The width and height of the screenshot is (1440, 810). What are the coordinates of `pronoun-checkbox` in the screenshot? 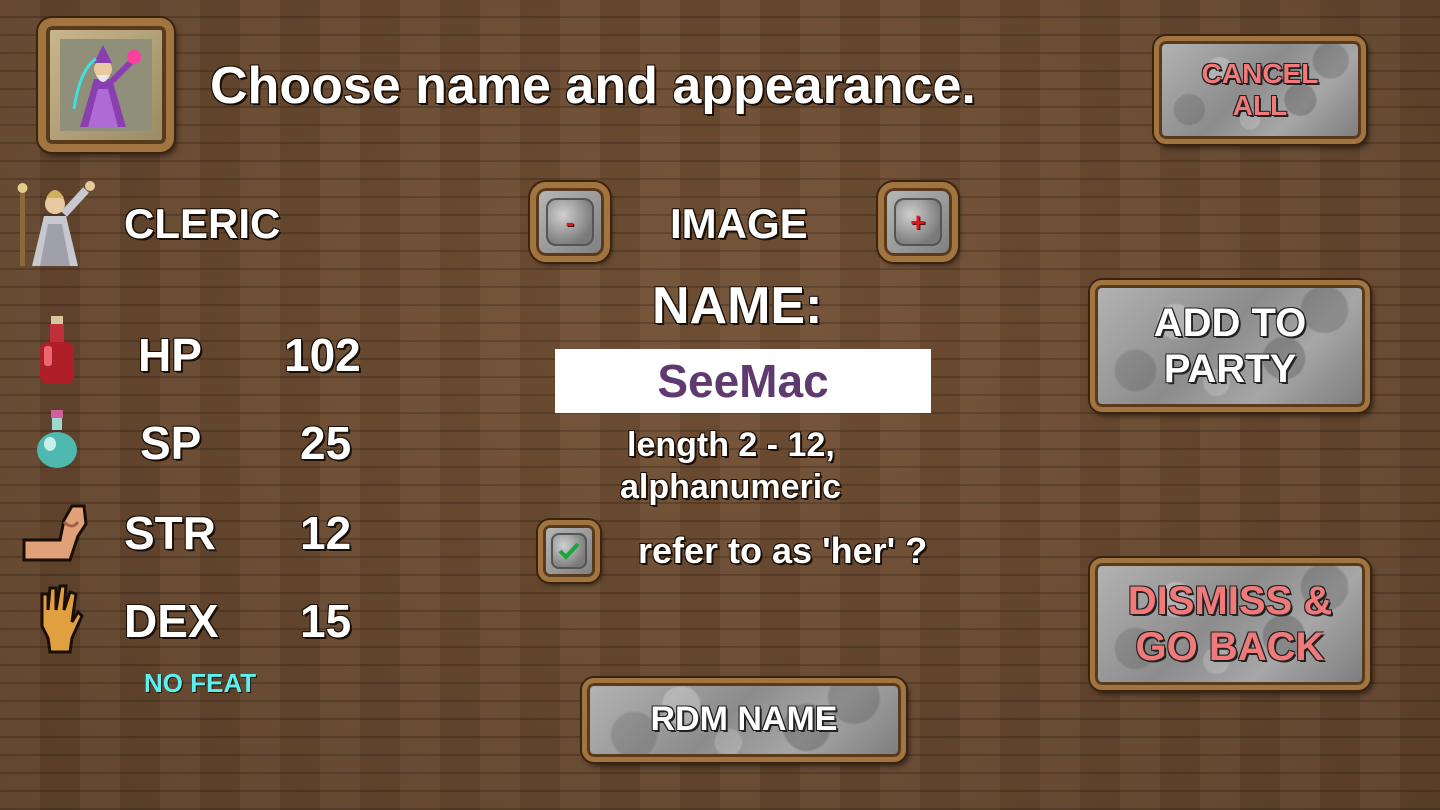 It's located at (569, 551).